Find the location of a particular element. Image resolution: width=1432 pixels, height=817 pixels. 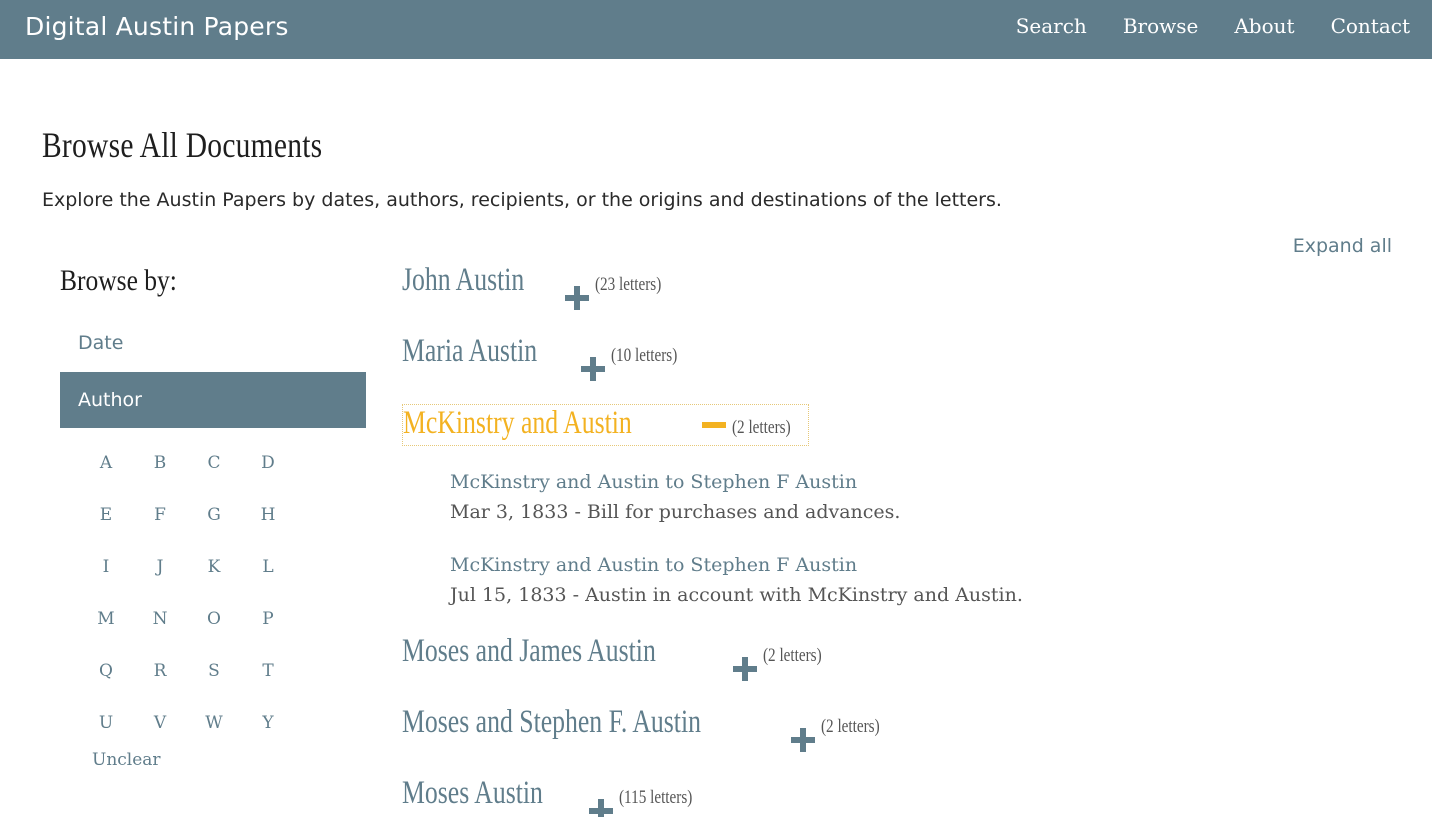

author-name-link: Maria Austin is located at coordinates (469, 351).